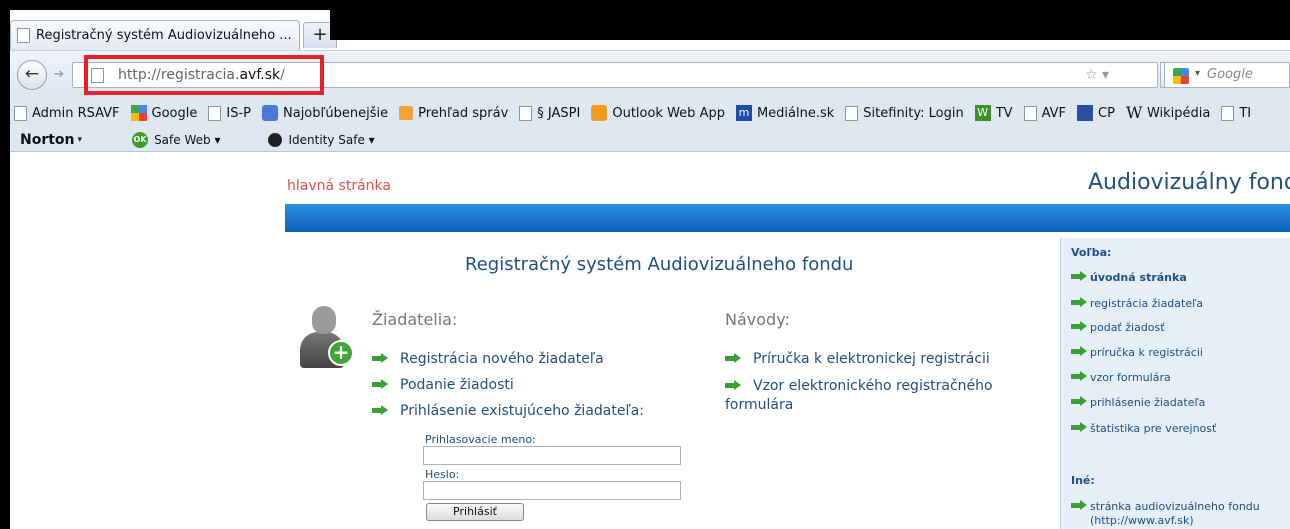 The width and height of the screenshot is (1290, 529). Describe the element at coordinates (757, 319) in the screenshot. I see `guides-heading: Návody:` at that location.